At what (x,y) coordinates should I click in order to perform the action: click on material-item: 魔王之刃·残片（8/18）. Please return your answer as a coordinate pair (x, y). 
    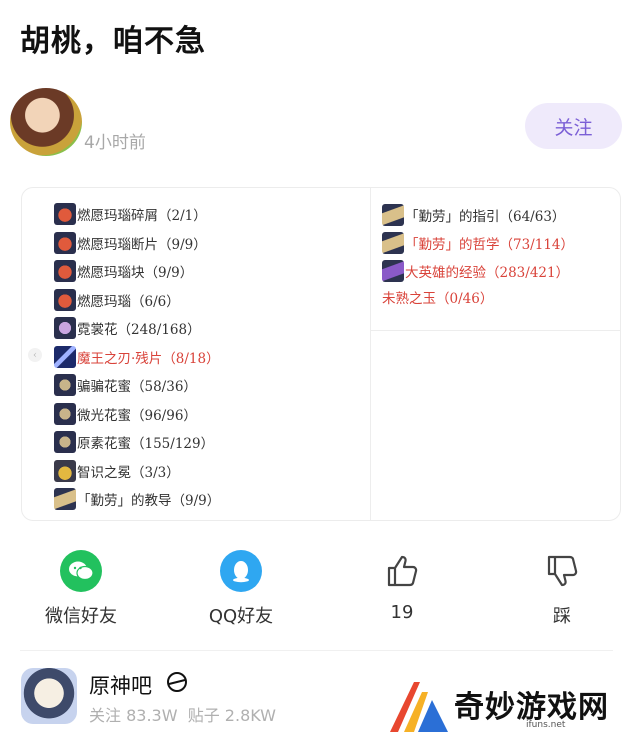
    Looking at the image, I should click on (137, 357).